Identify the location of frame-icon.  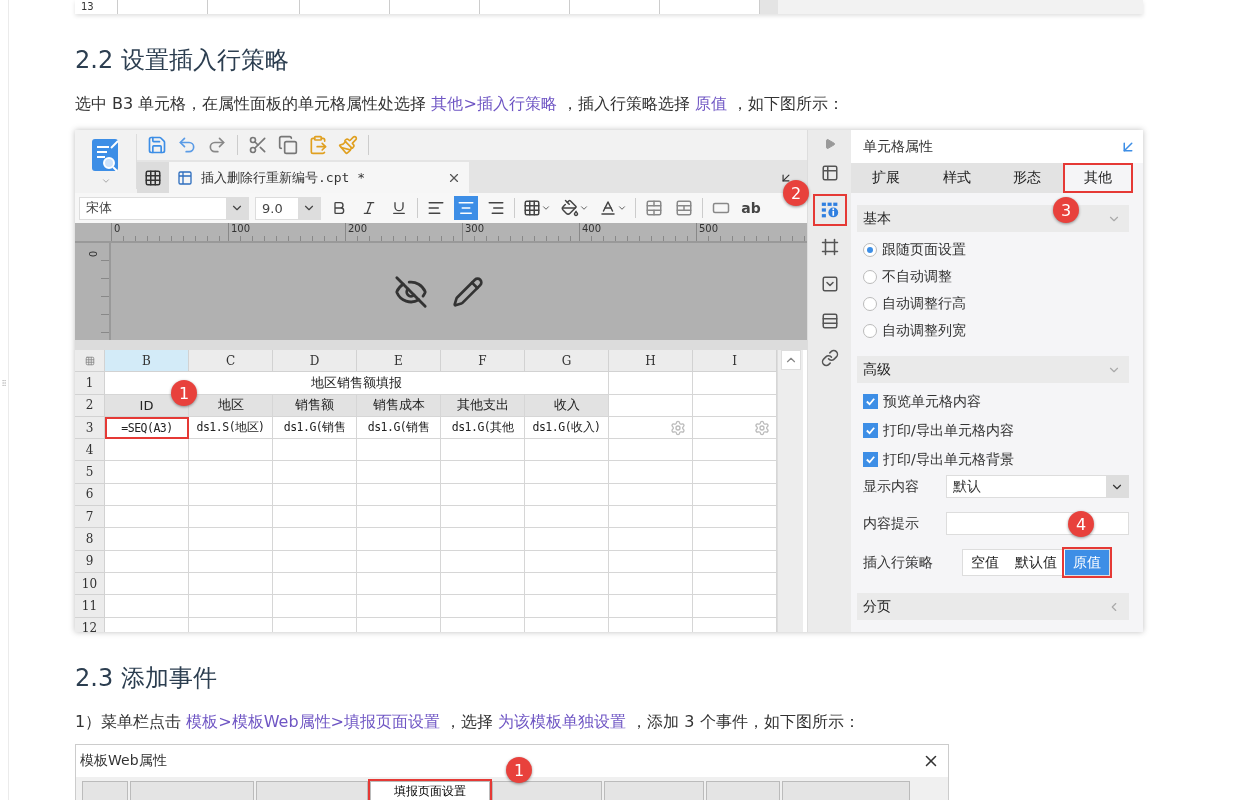
(829, 247).